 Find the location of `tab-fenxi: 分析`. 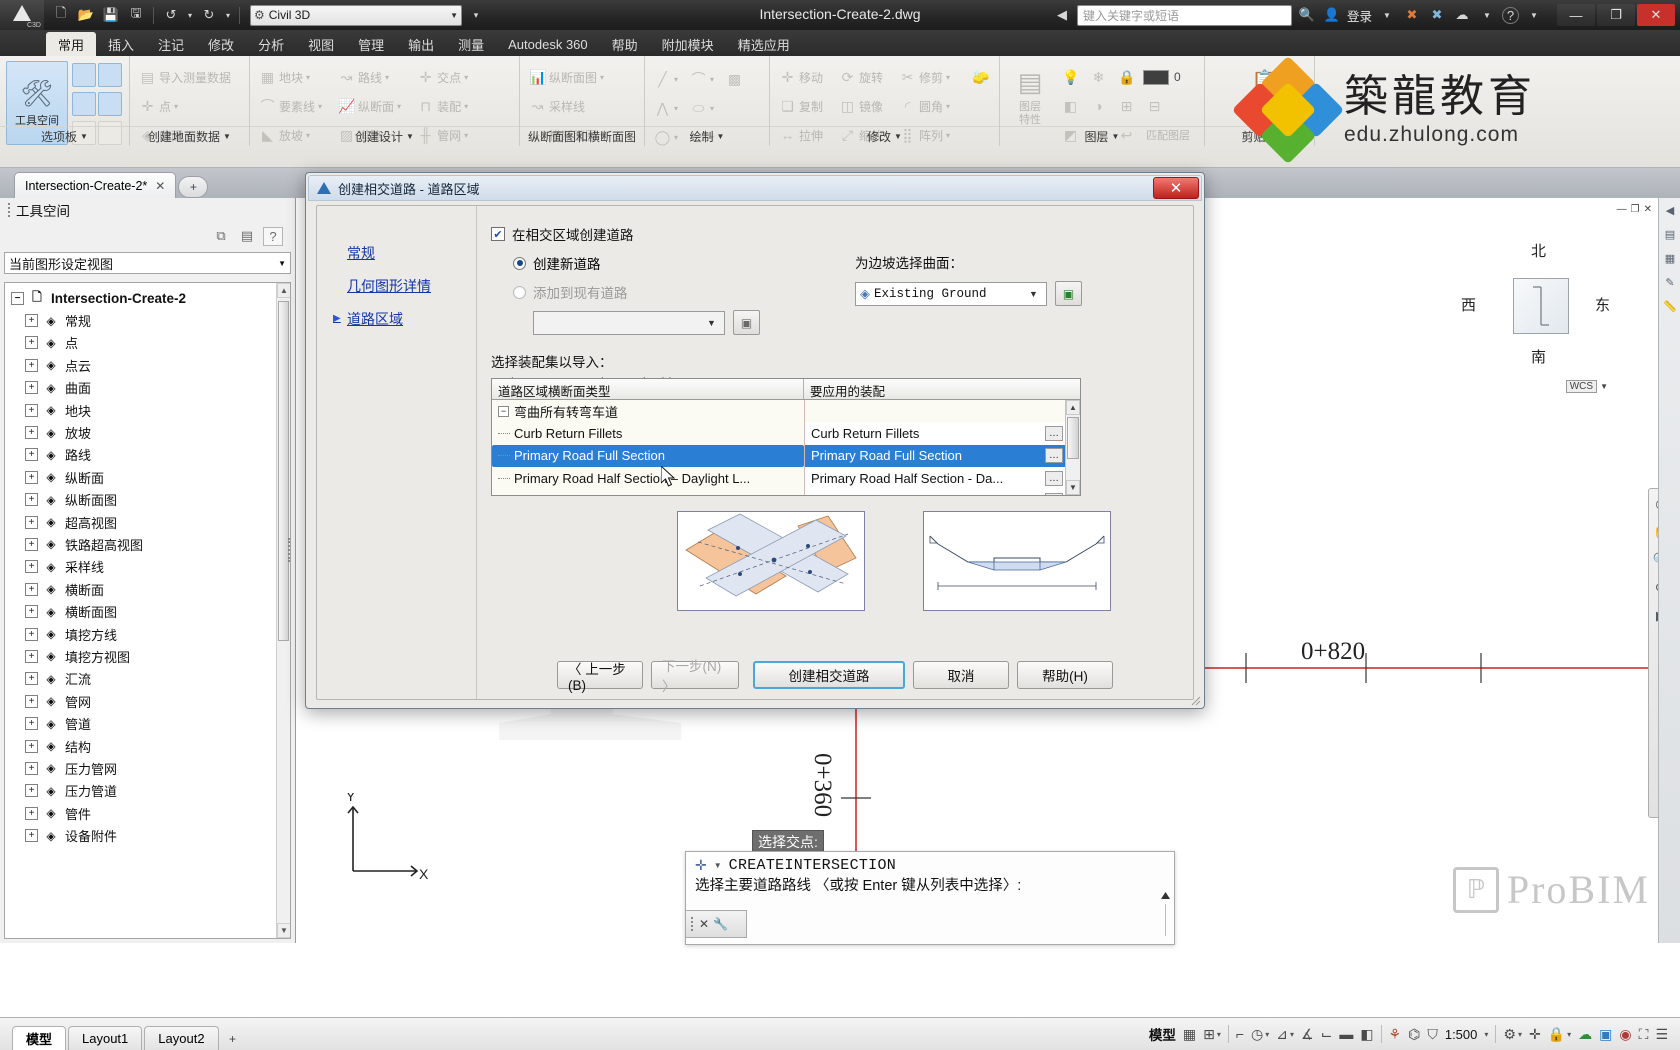

tab-fenxi: 分析 is located at coordinates (271, 44).